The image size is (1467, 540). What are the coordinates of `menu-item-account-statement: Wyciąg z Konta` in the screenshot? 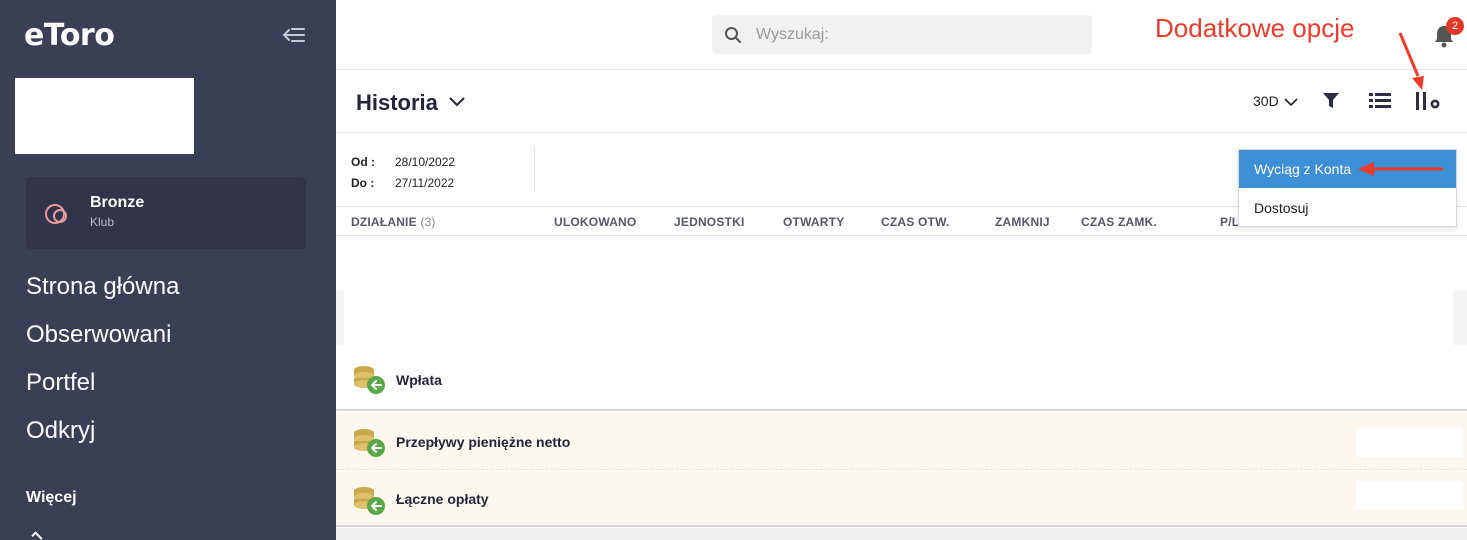 It's located at (1347, 169).